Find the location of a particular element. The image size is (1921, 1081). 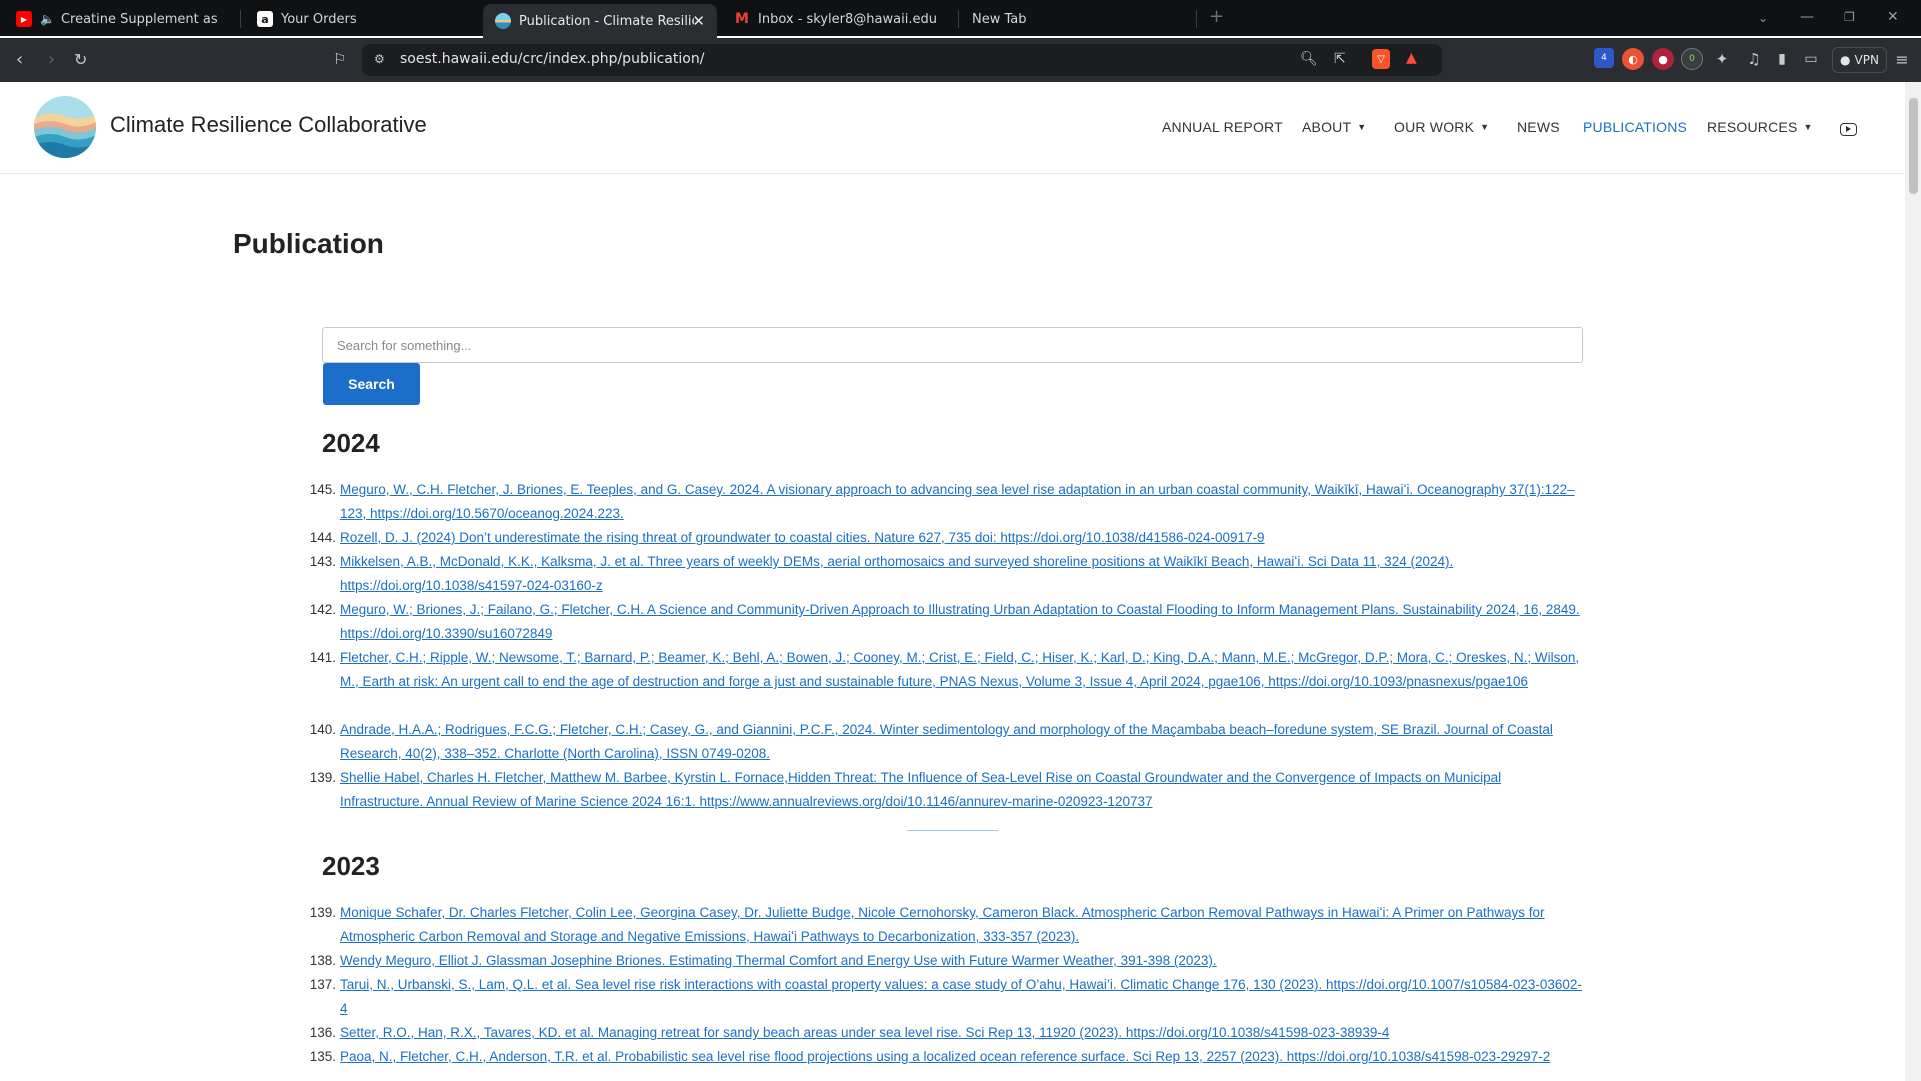

nav-label: NEWS is located at coordinates (1538, 127).